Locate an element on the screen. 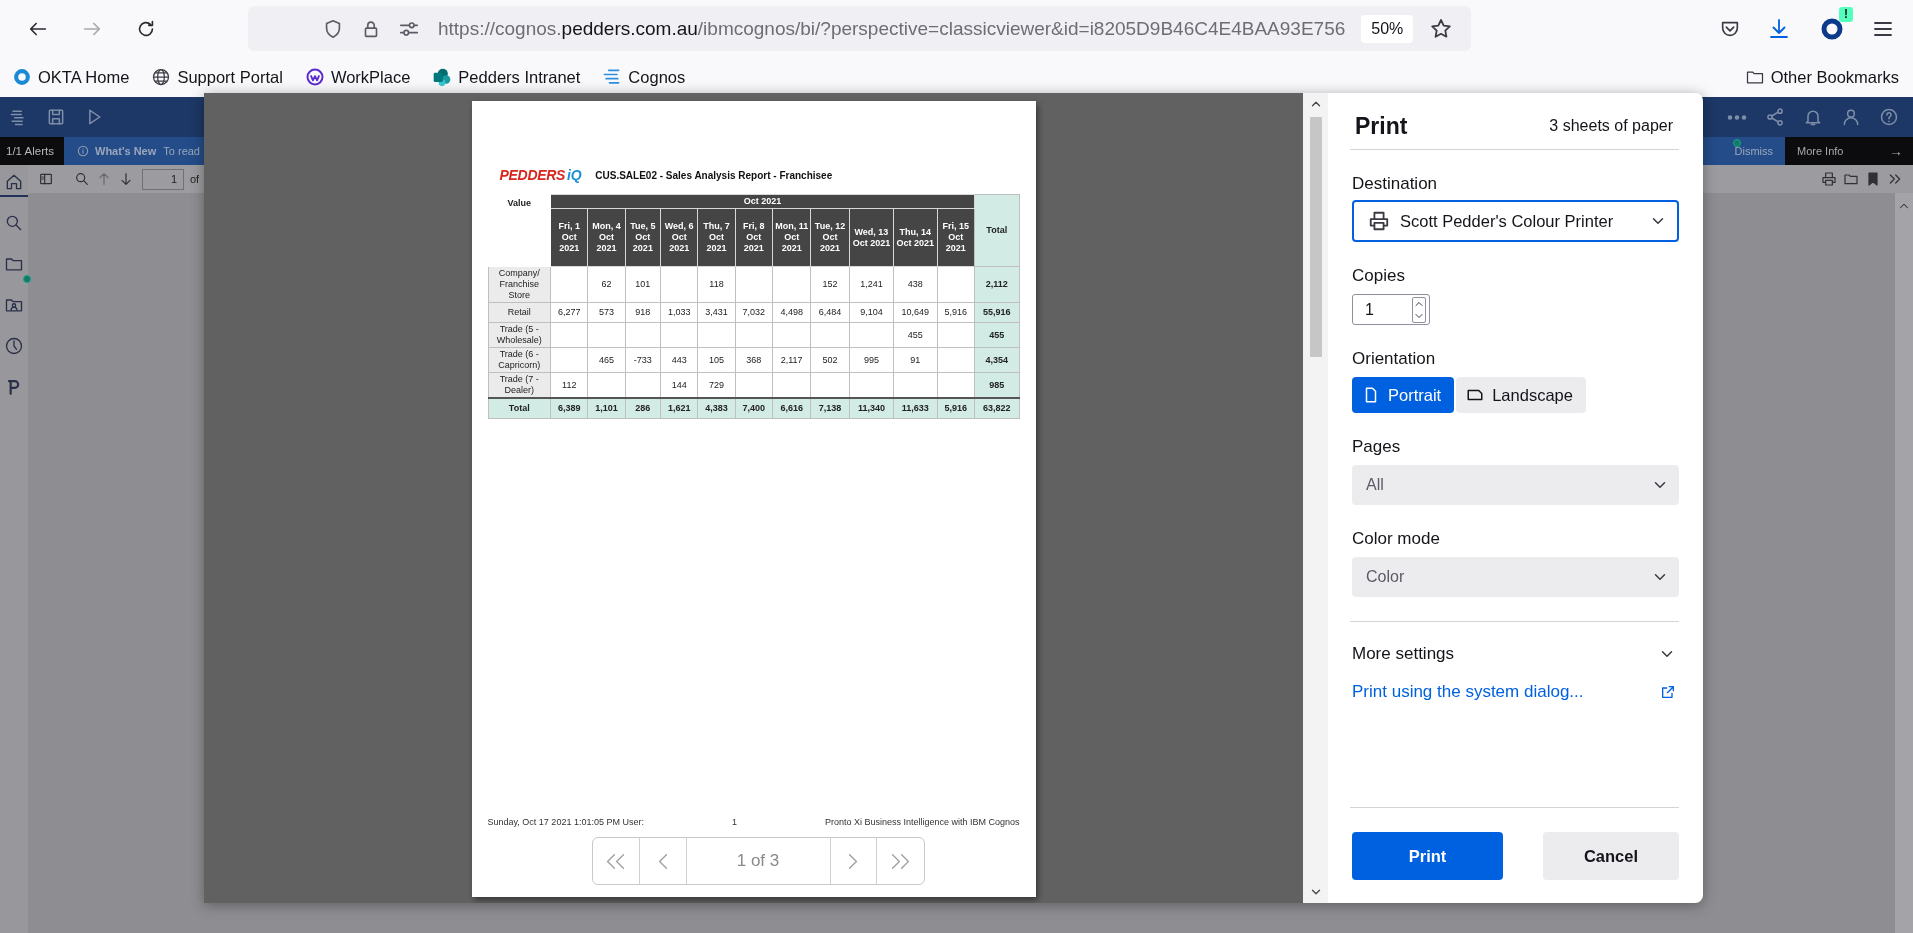 This screenshot has width=1913, height=933. copies-field: 1 is located at coordinates (1391, 309).